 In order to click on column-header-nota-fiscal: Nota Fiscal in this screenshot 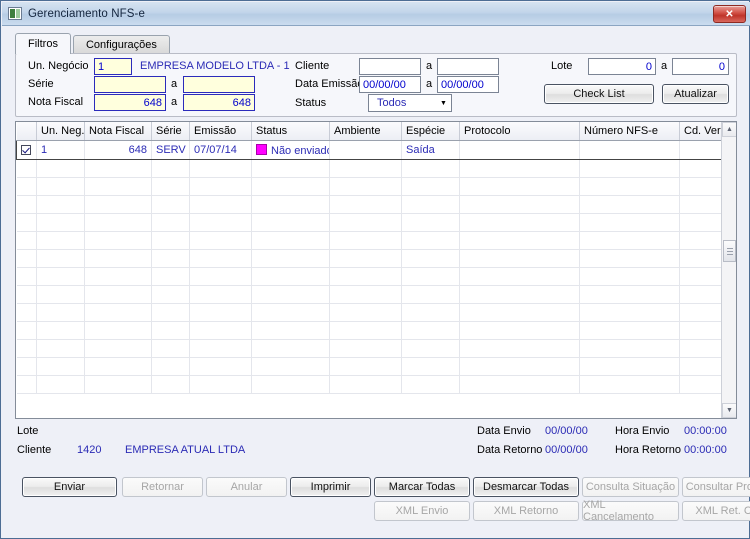, I will do `click(118, 131)`.